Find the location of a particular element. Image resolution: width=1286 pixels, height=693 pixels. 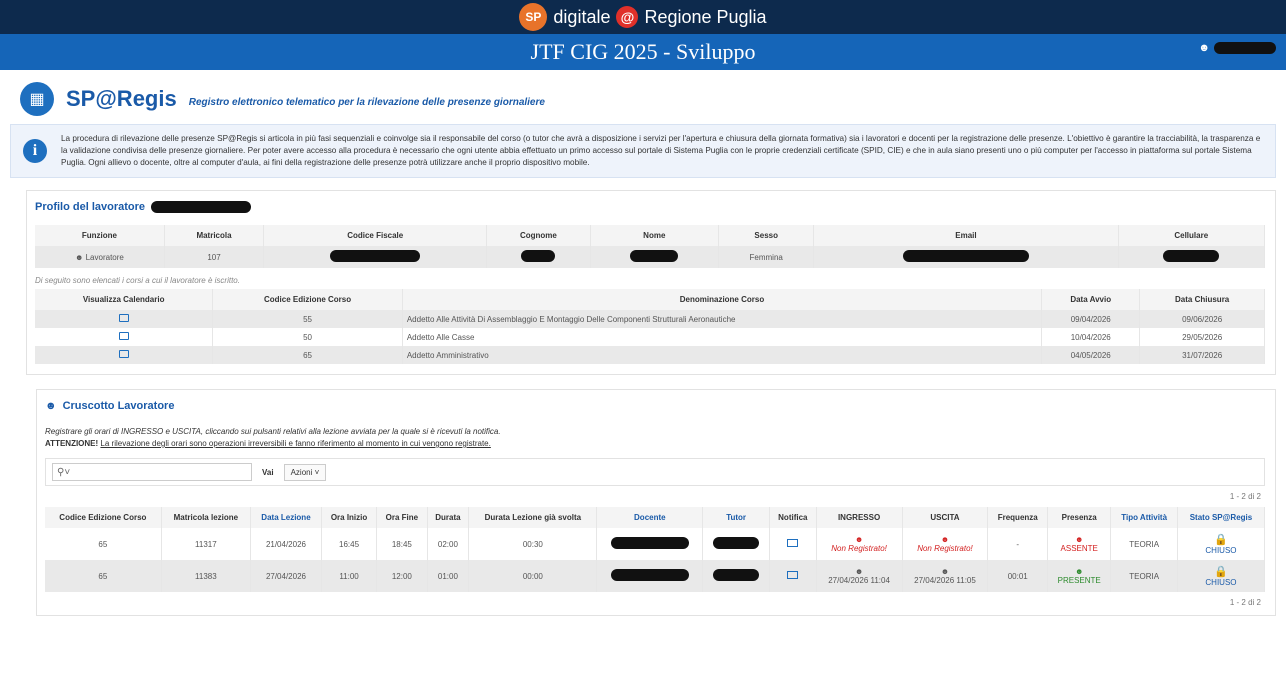

sort-tipo-attivita: Tipo Attività is located at coordinates (1144, 517).